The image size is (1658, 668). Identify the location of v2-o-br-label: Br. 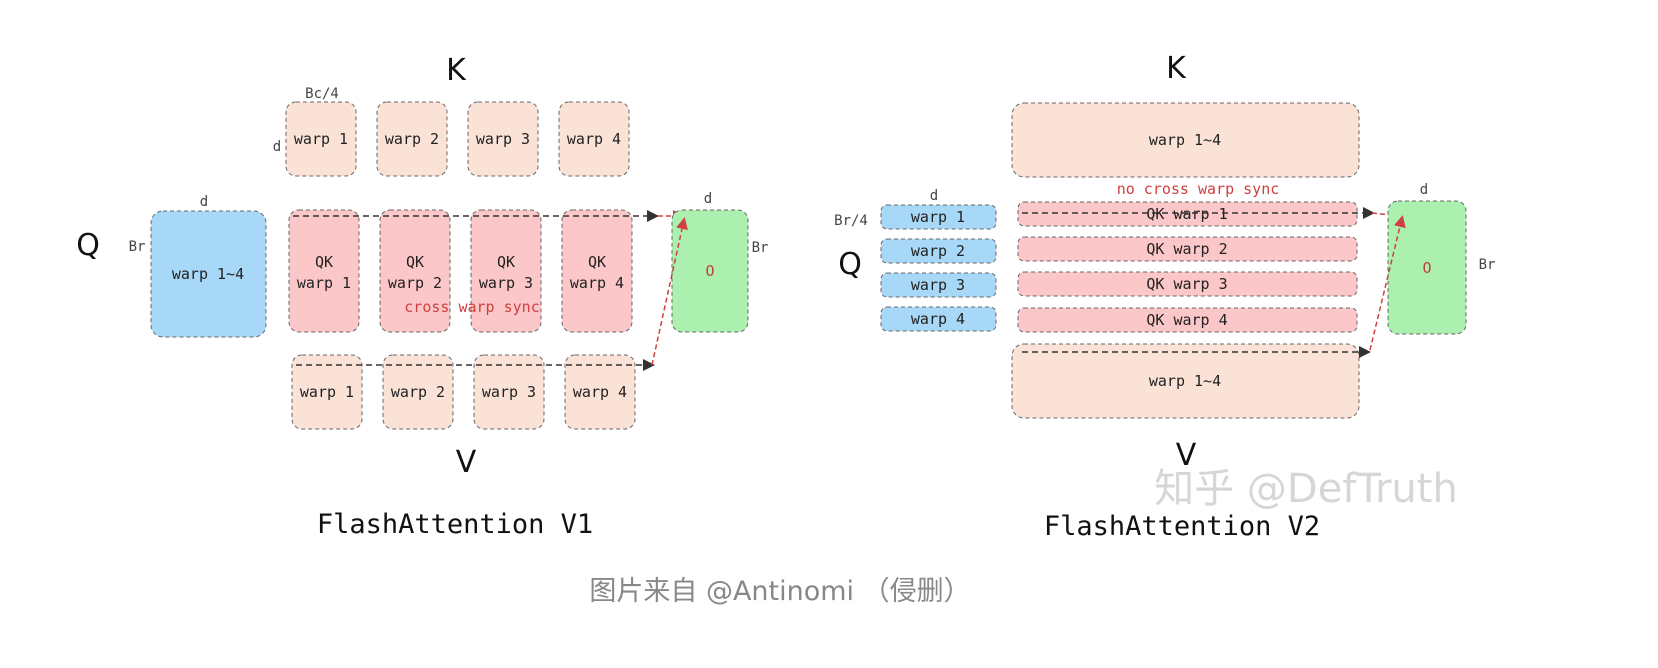
(1487, 265).